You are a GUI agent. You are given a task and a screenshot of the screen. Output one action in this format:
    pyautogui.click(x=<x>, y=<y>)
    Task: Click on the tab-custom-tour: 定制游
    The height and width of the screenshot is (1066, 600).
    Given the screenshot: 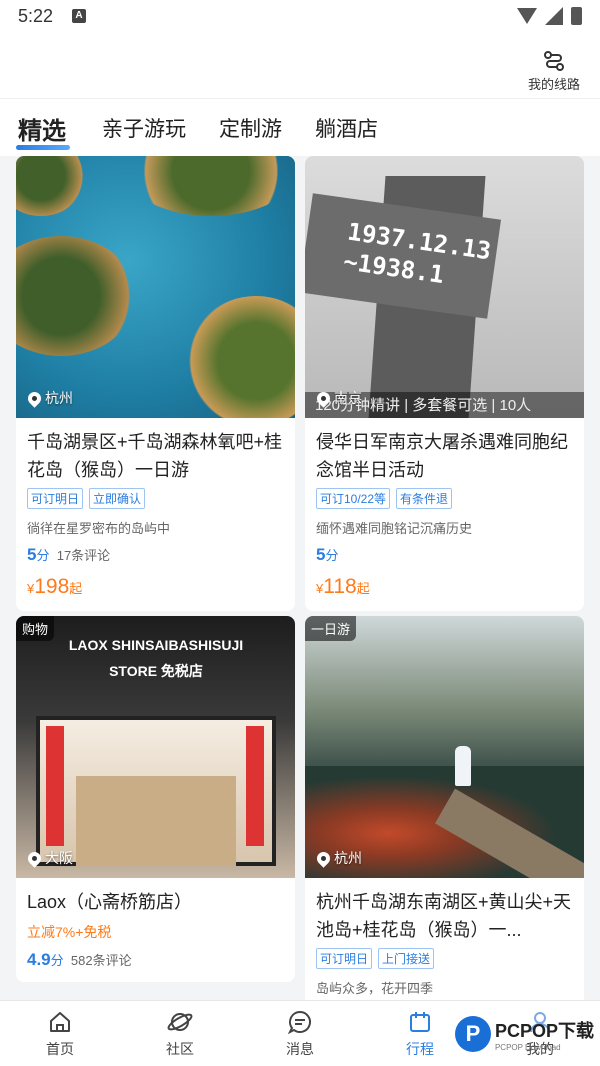 What is the action you would take?
    pyautogui.click(x=250, y=128)
    